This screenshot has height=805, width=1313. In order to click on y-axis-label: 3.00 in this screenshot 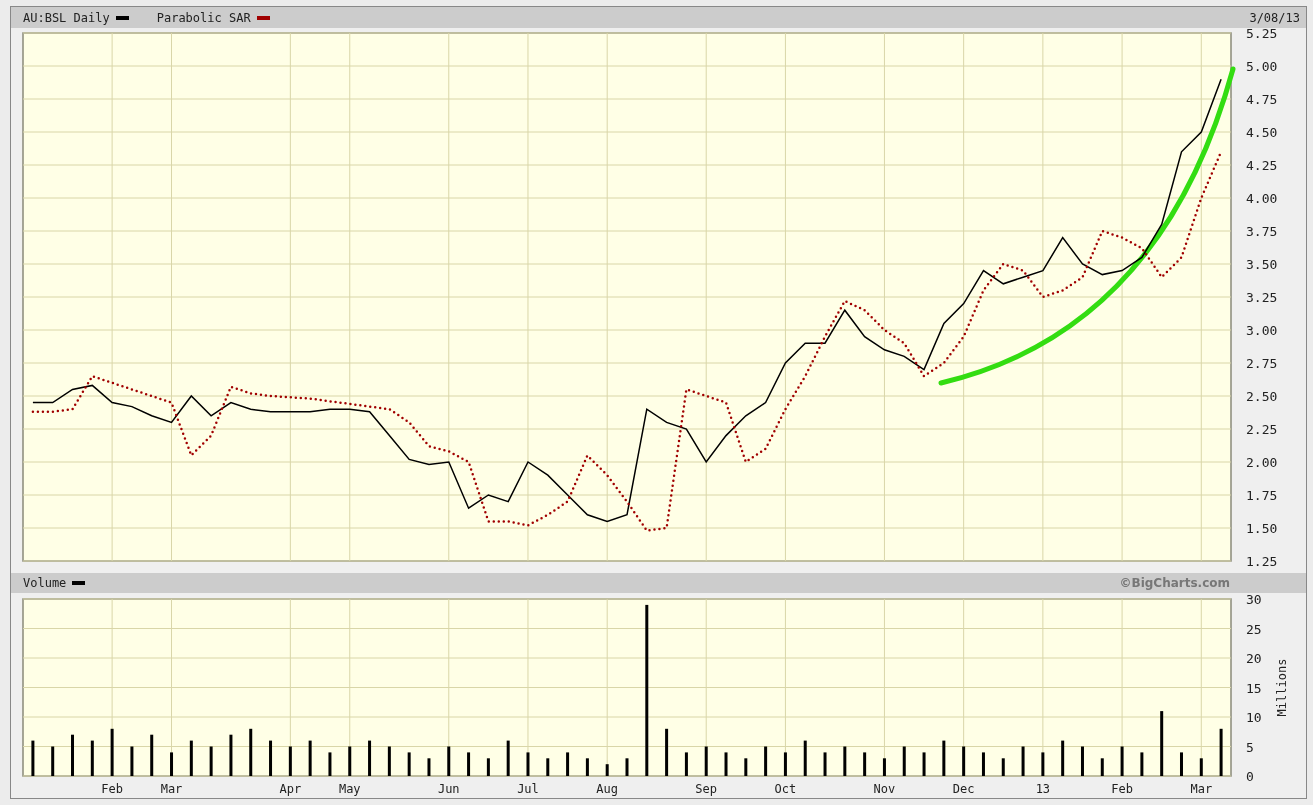, I will do `click(1262, 330)`.